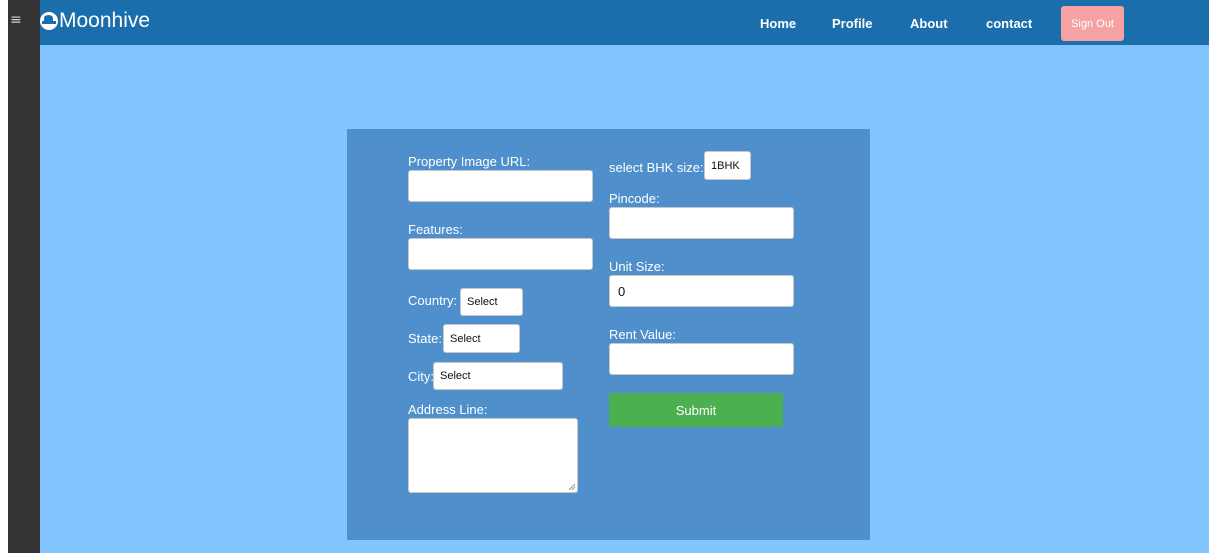 The width and height of the screenshot is (1209, 553). Describe the element at coordinates (455, 376) in the screenshot. I see `city-select-value: Select` at that location.